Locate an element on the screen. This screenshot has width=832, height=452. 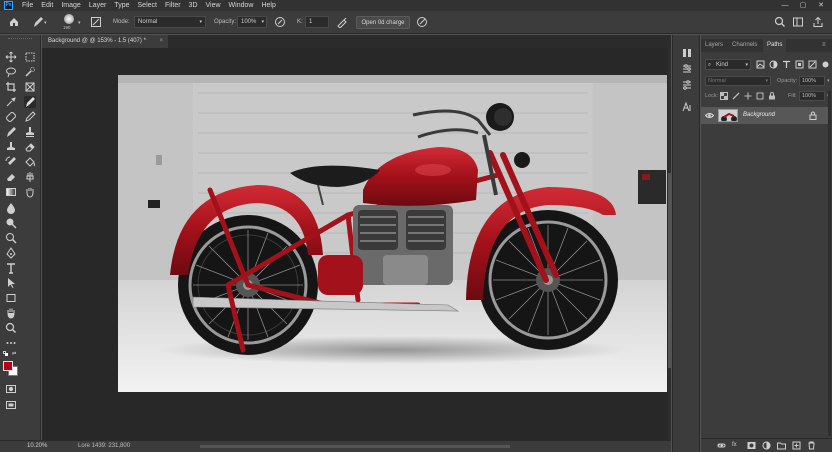
lock-pixels-icon is located at coordinates (736, 96).